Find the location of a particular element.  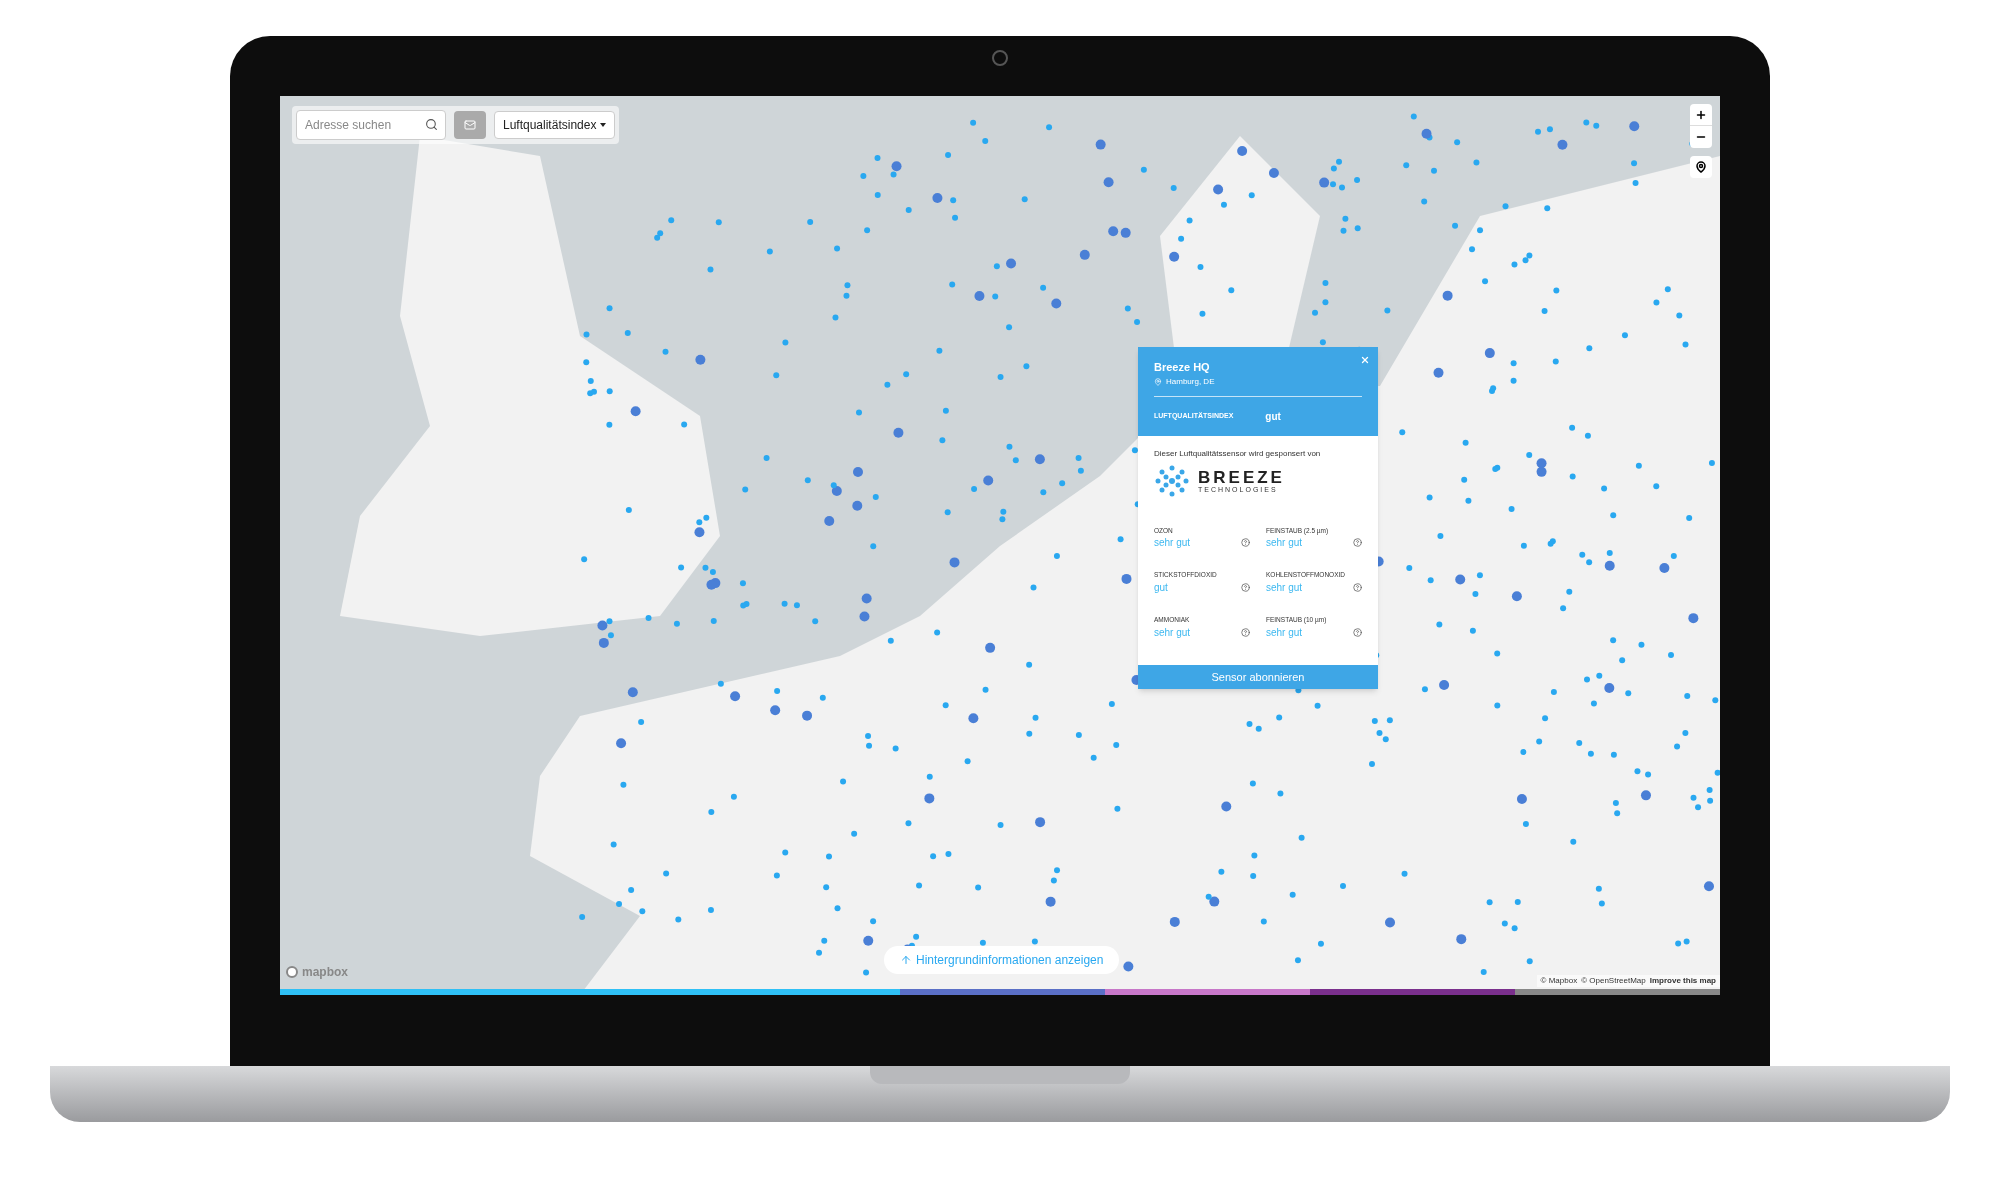

search-field: Adresse suchen is located at coordinates (371, 125).